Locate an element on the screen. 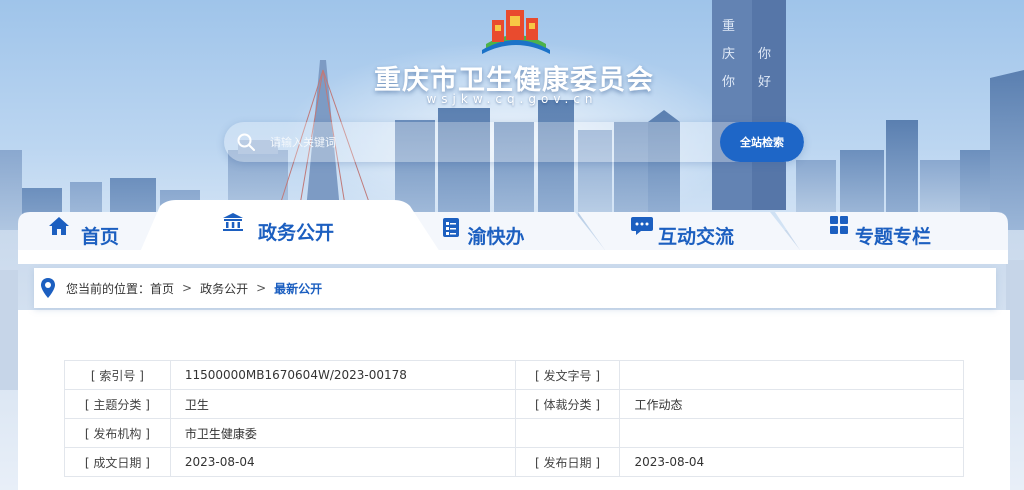 The image size is (1024, 490). meta-label-written-date: [ 成文日期 ] is located at coordinates (117, 462).